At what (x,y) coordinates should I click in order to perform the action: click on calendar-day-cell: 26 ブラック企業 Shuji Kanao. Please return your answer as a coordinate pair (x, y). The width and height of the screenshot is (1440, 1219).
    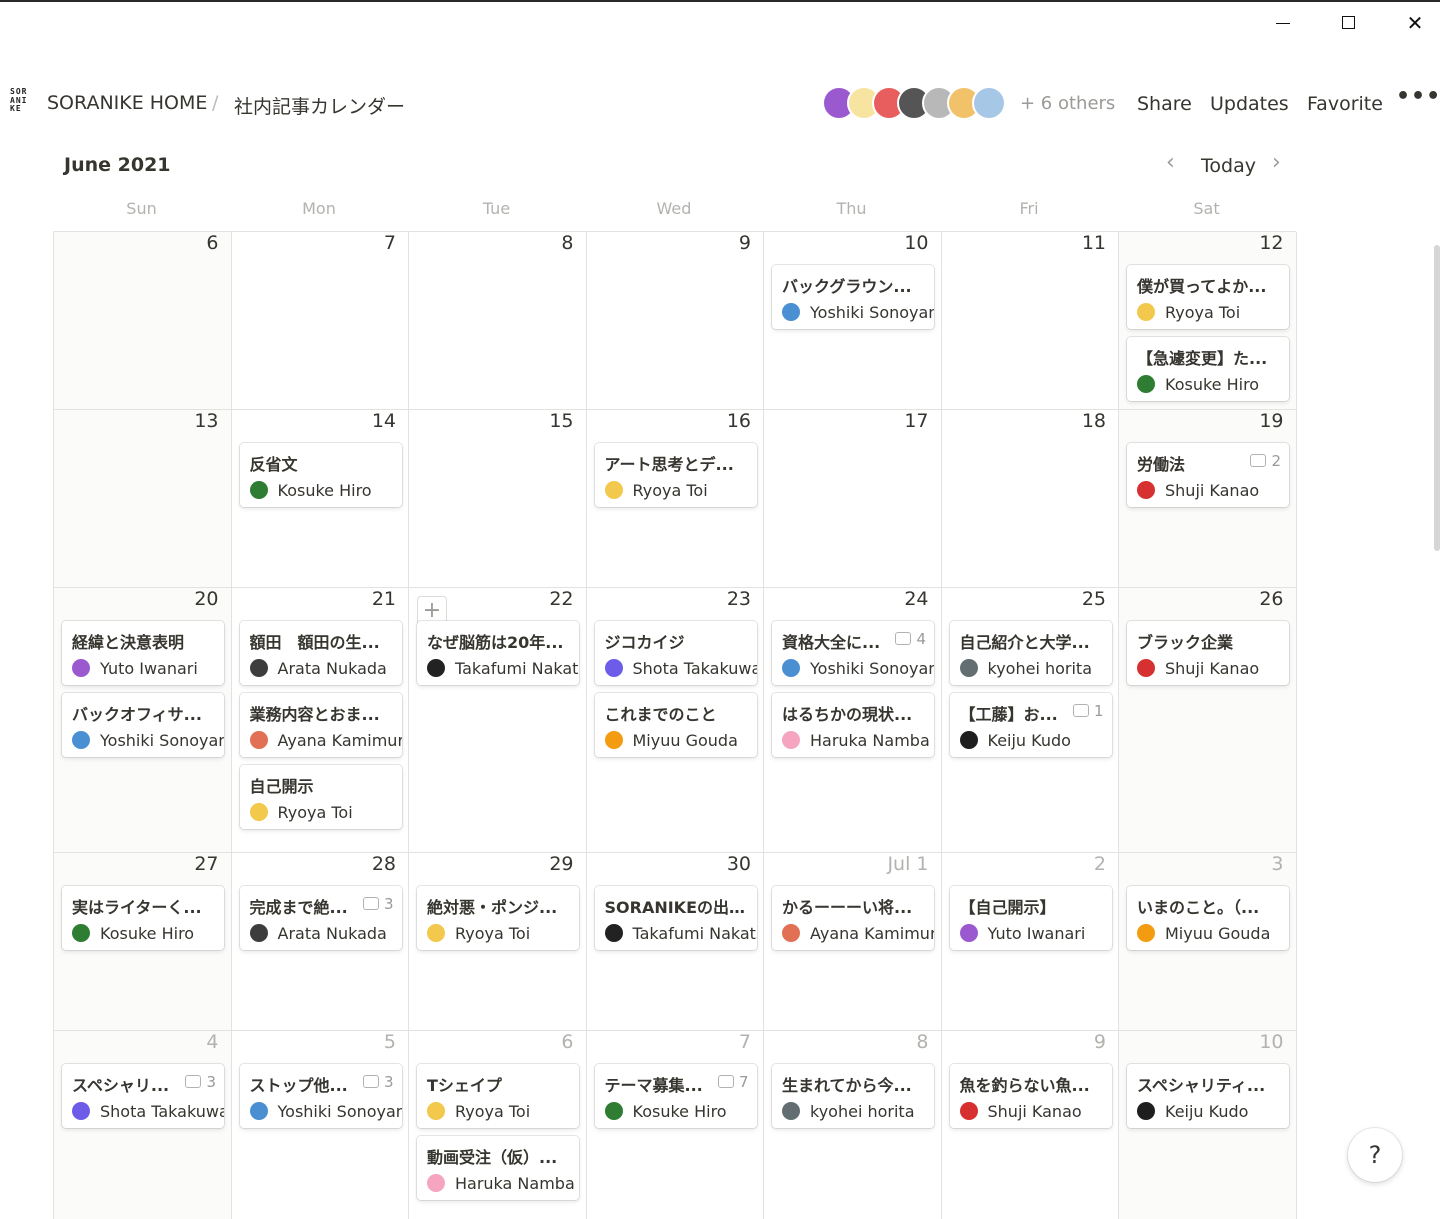
    Looking at the image, I should click on (1208, 720).